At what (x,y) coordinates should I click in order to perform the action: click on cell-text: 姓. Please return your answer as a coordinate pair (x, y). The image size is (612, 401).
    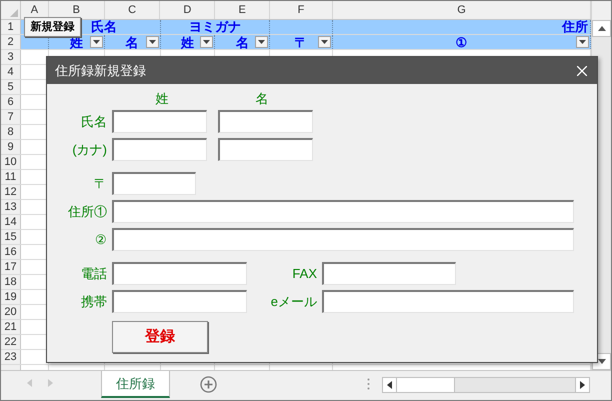
    Looking at the image, I should click on (187, 42).